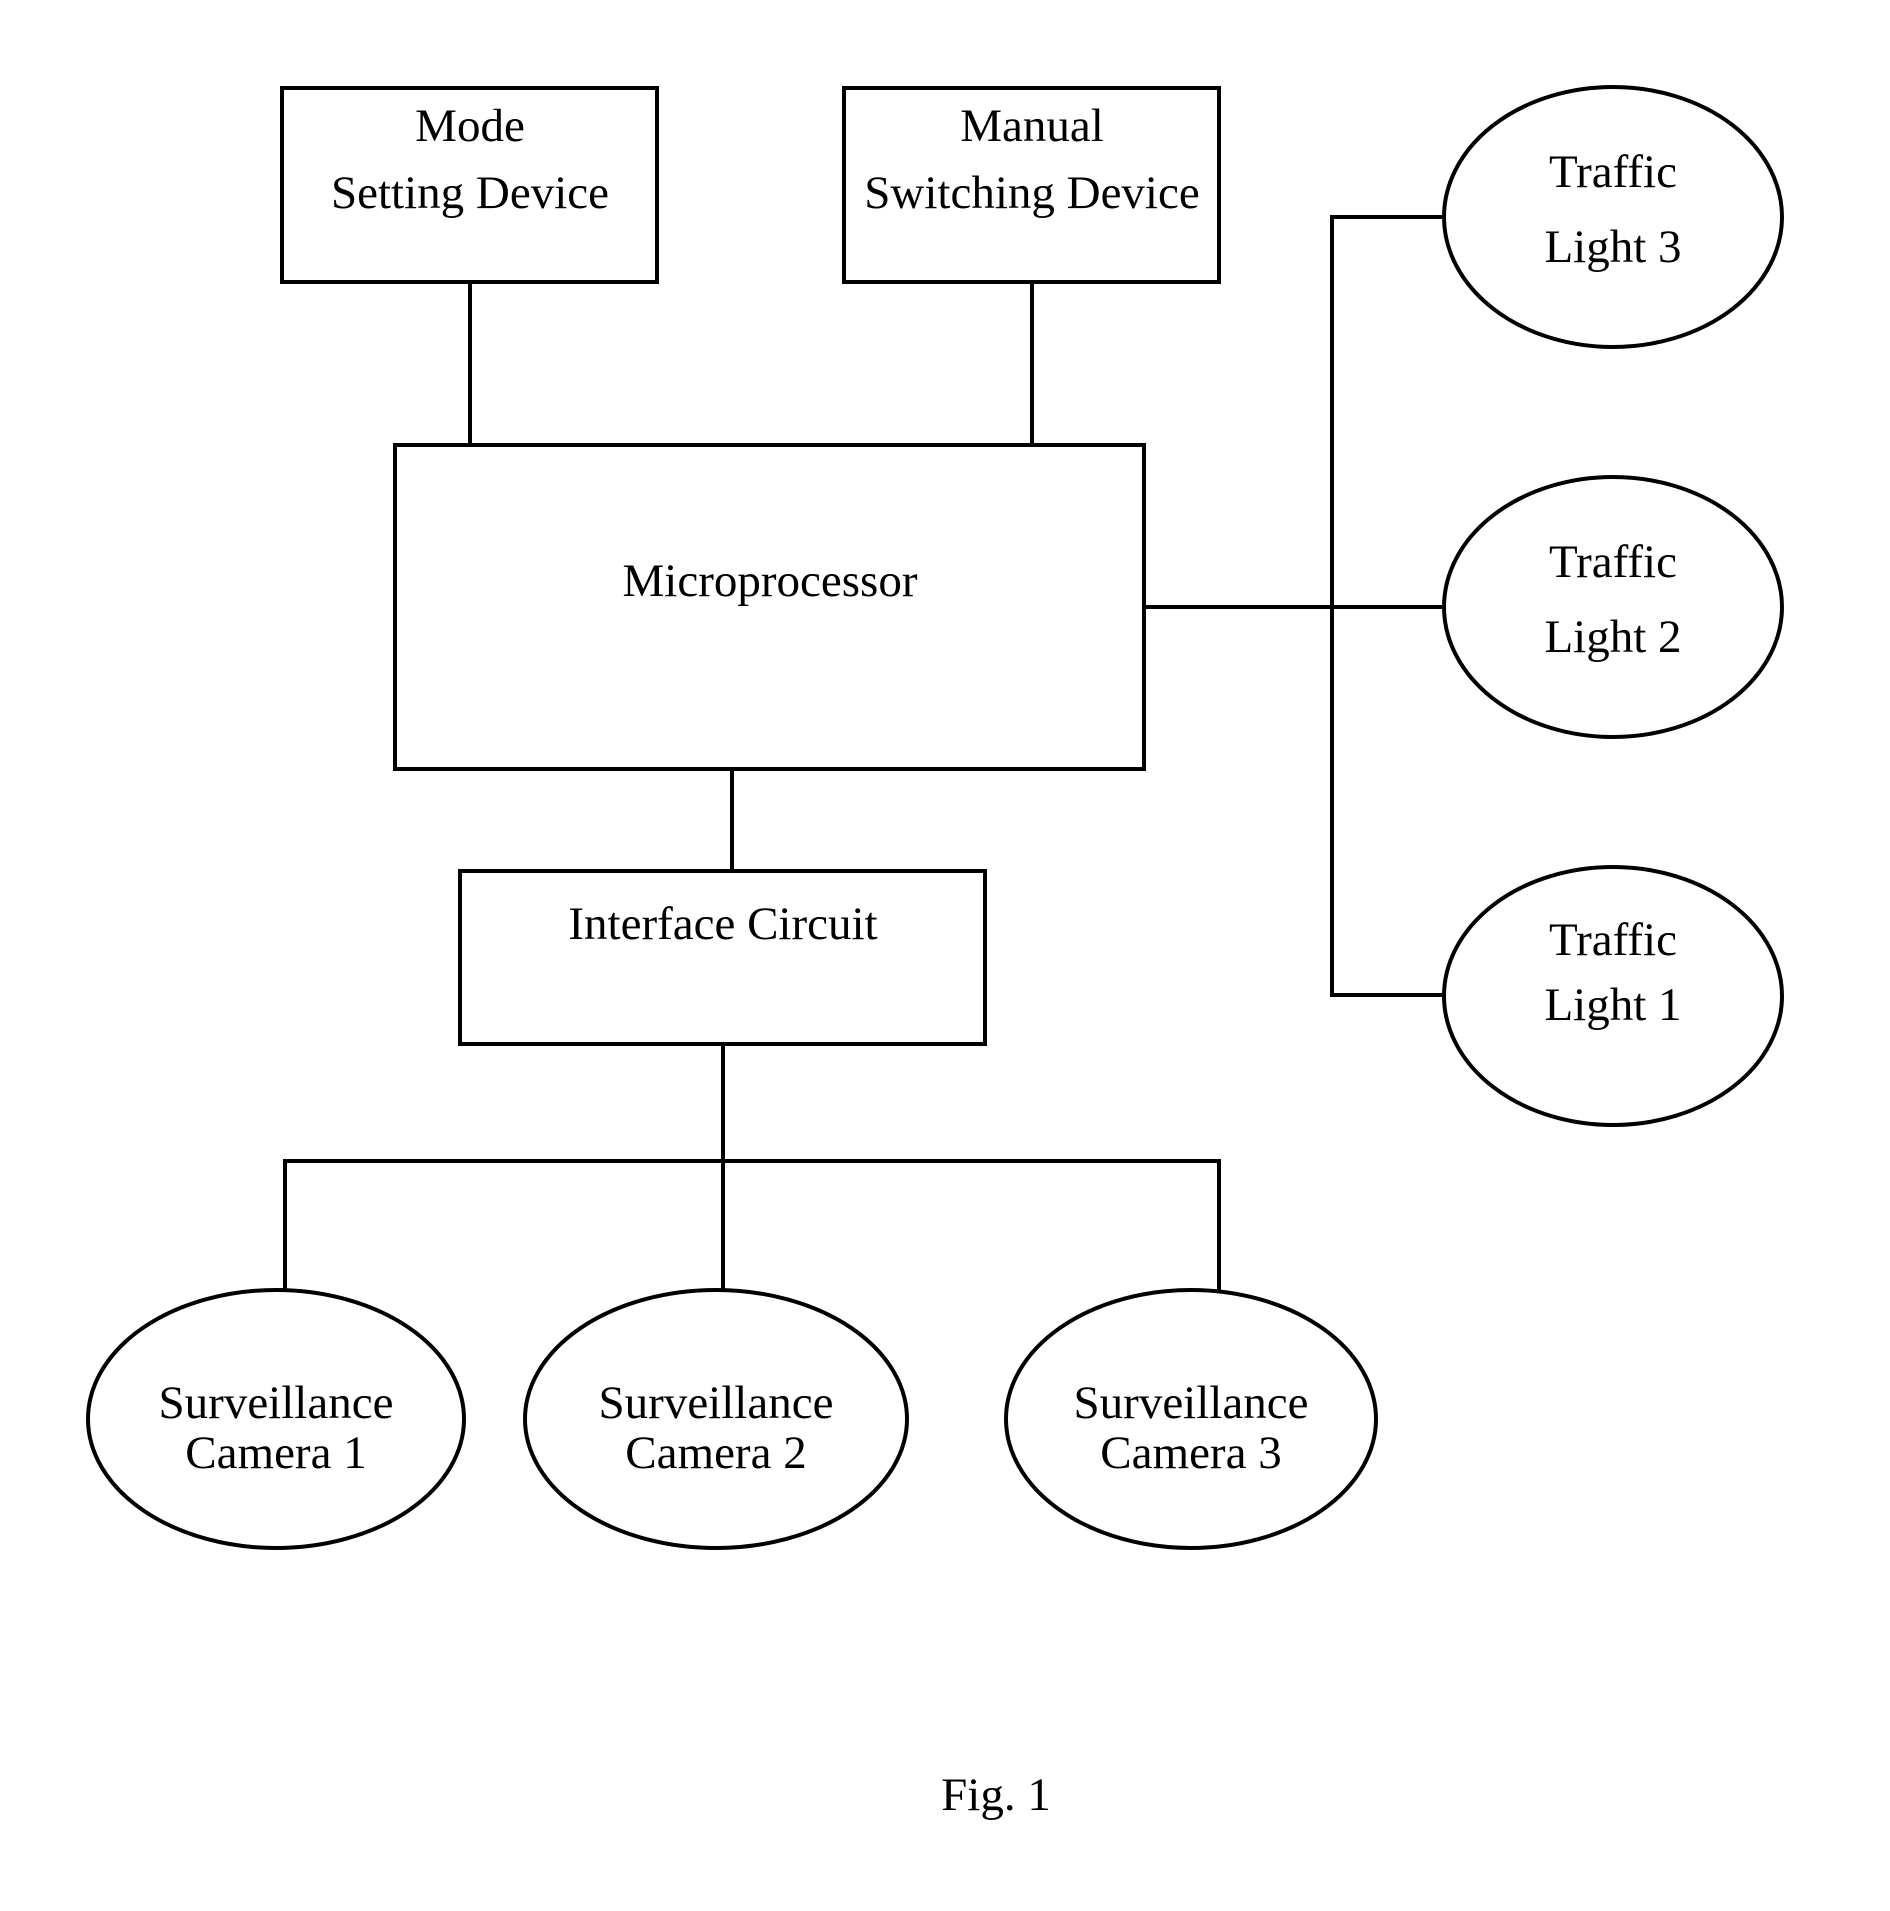 The width and height of the screenshot is (1890, 1911). I want to click on surveillance-camera-3-label-line-1: Surveillance, so click(1191, 1403).